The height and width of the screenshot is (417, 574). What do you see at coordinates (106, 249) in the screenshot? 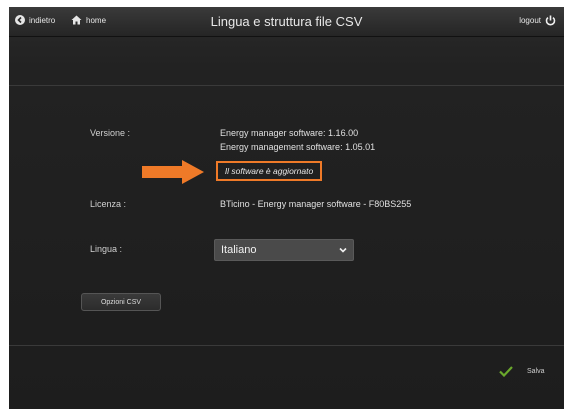
I see `language-label: Lingua :` at bounding box center [106, 249].